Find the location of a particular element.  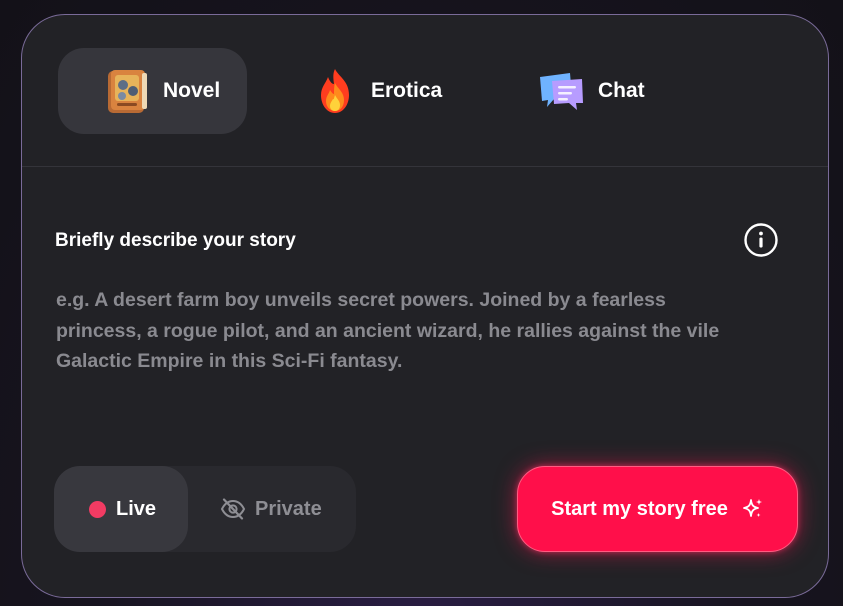

visibility-live-option: Live is located at coordinates (121, 509).